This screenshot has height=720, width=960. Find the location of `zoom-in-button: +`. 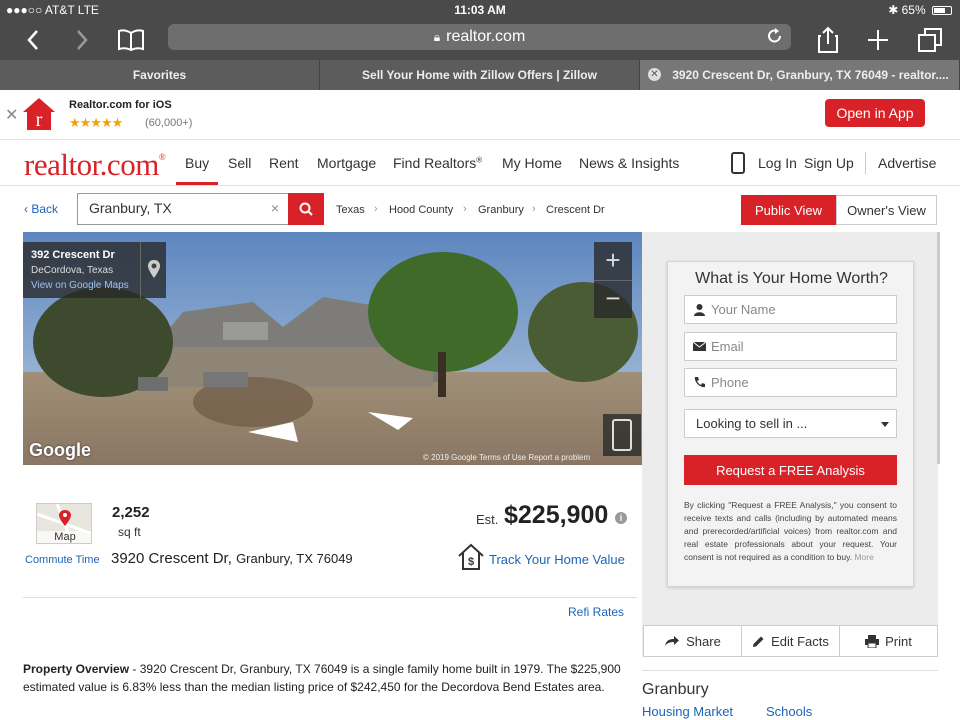

zoom-in-button: + is located at coordinates (613, 261).